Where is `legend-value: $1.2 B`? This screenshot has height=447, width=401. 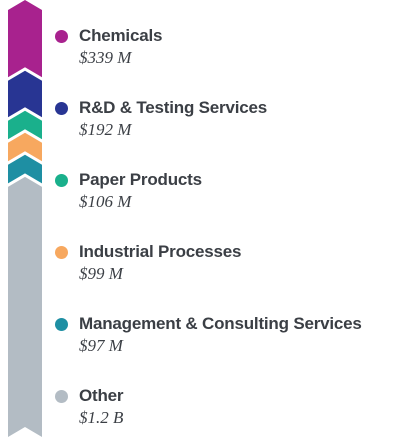 legend-value: $1.2 B is located at coordinates (101, 417).